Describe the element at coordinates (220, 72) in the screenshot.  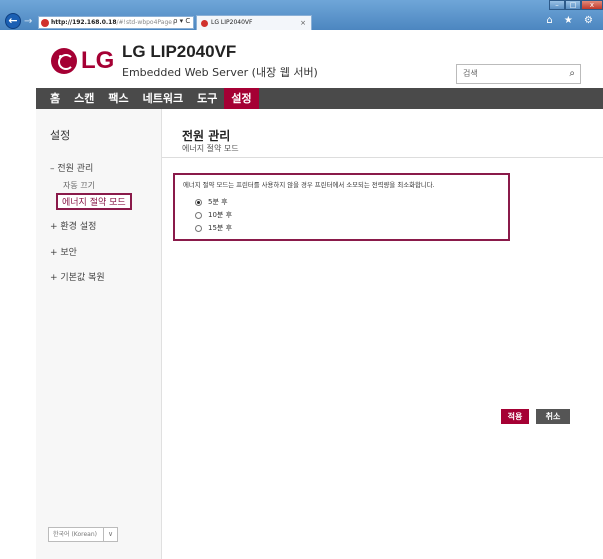
I see `server-subtitle: Embedded Web Server (내장 웹 서버)` at that location.